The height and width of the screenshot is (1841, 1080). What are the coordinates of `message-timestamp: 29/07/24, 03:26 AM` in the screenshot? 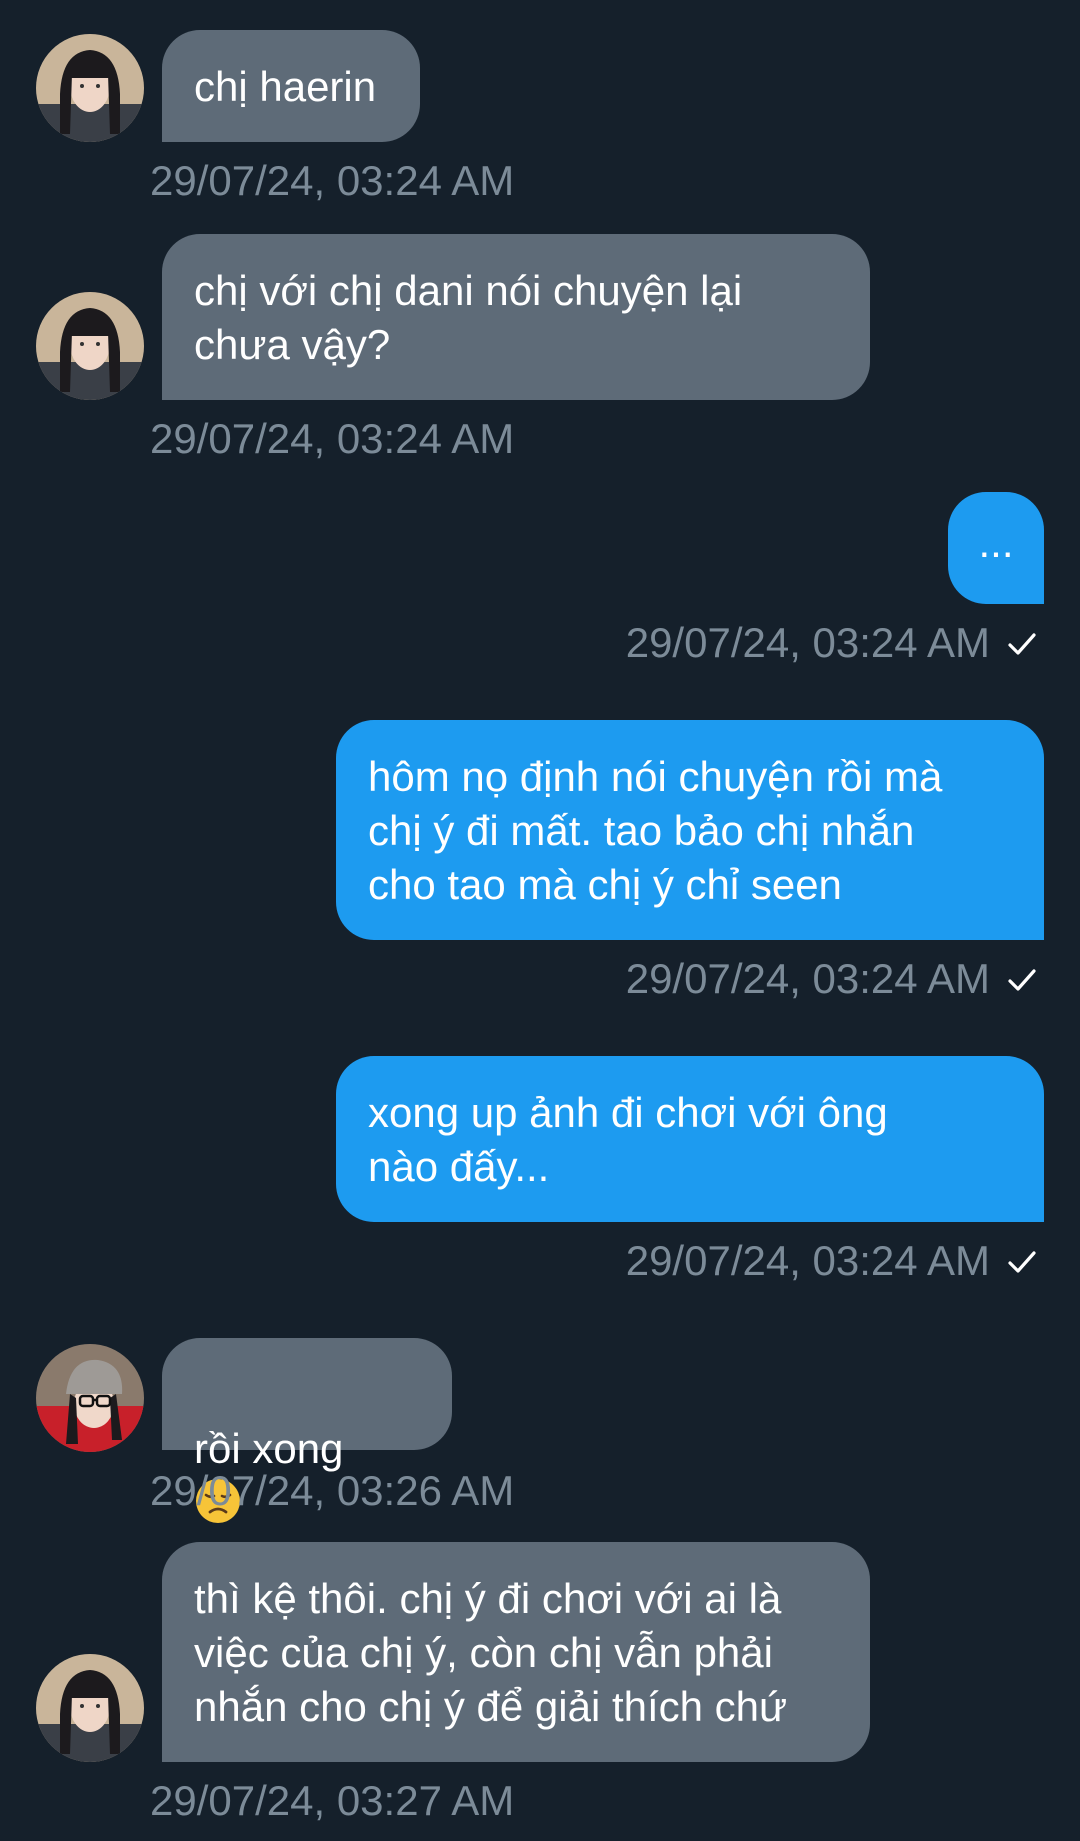 It's located at (332, 1490).